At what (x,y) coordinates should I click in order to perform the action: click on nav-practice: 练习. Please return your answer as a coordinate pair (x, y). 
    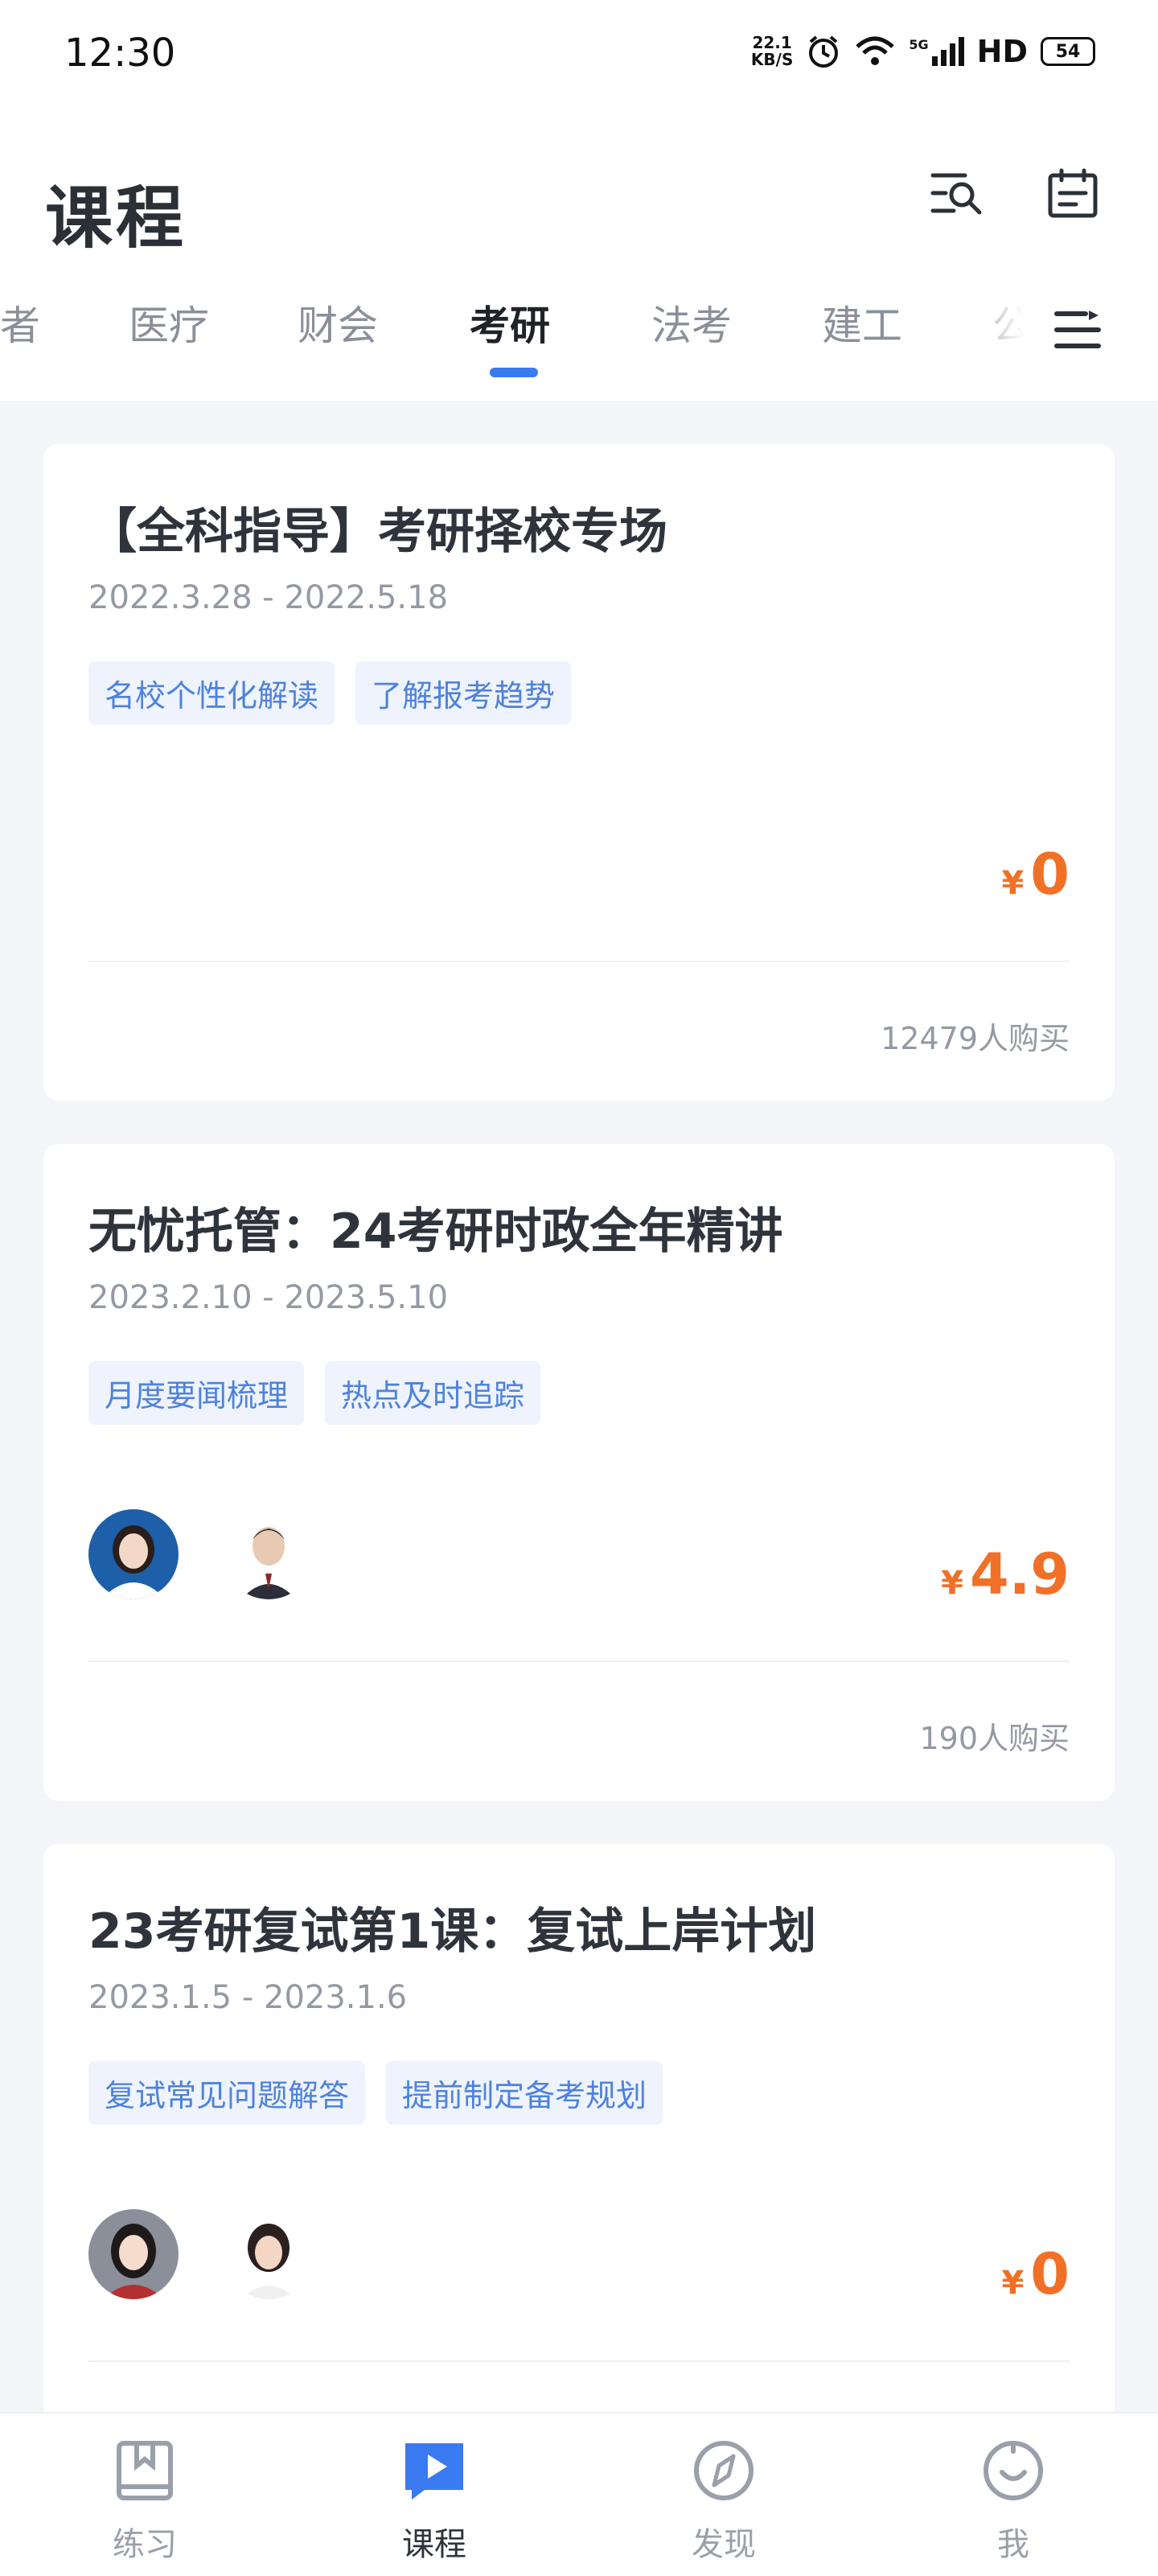
    Looking at the image, I should click on (144, 2499).